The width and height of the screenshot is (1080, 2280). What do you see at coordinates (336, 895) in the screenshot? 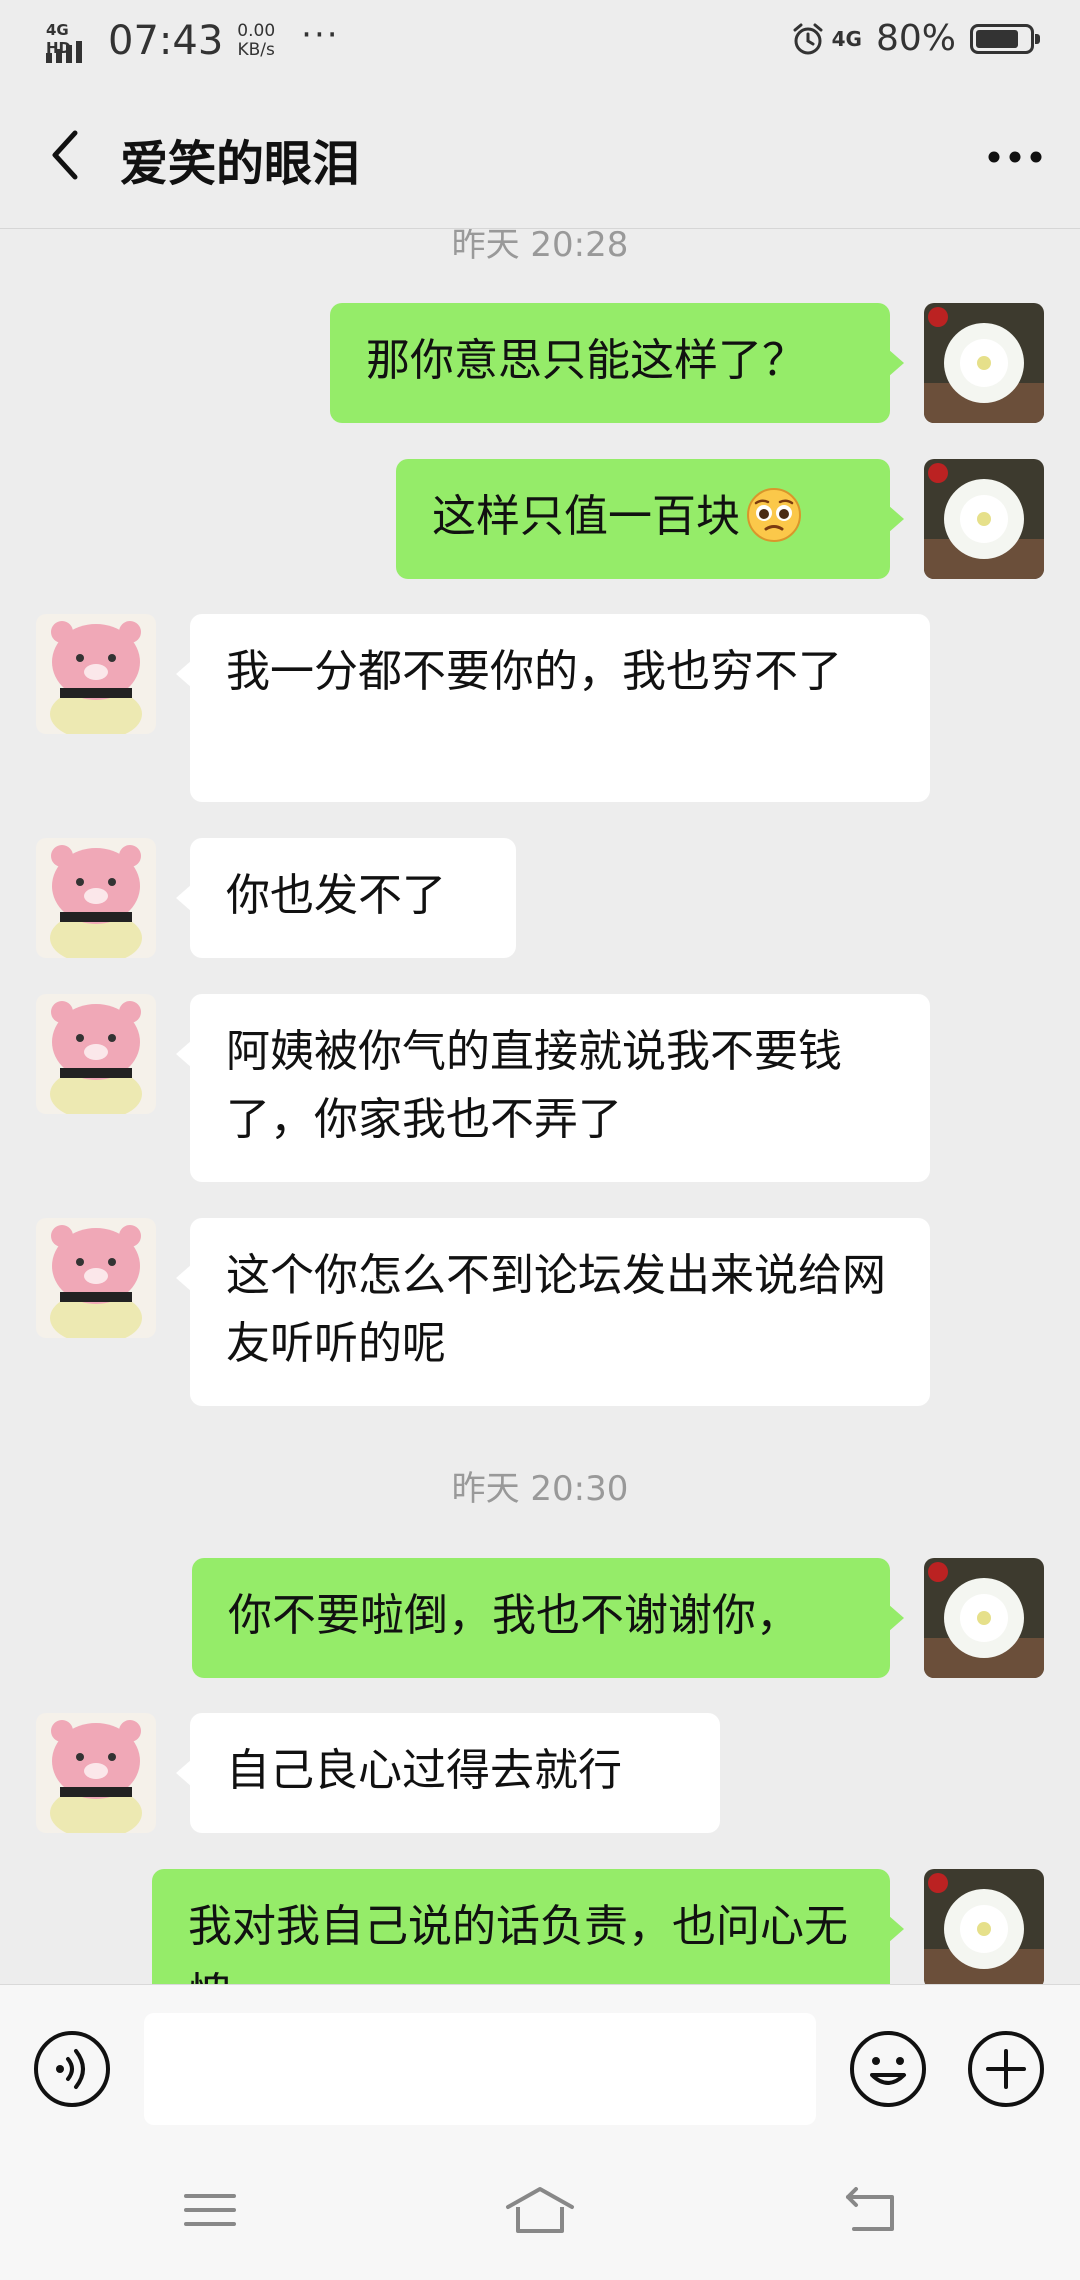
I see `message-text: 你也发不了` at bounding box center [336, 895].